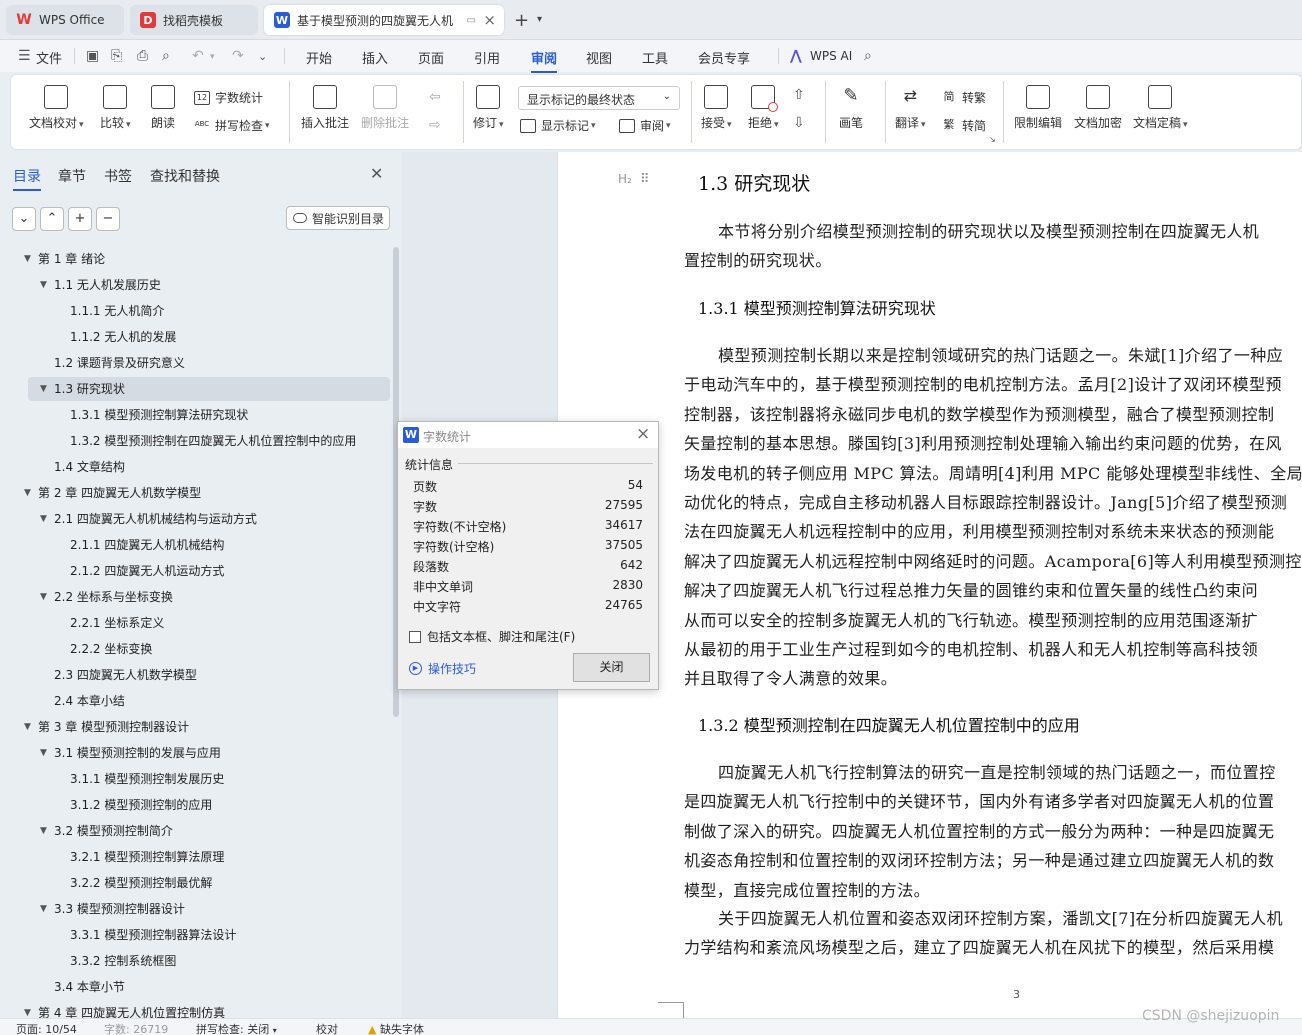 This screenshot has width=1302, height=1035. Describe the element at coordinates (195, 597) in the screenshot. I see `toc-item: ▼ 2.2 坐标系与坐标变换` at that location.